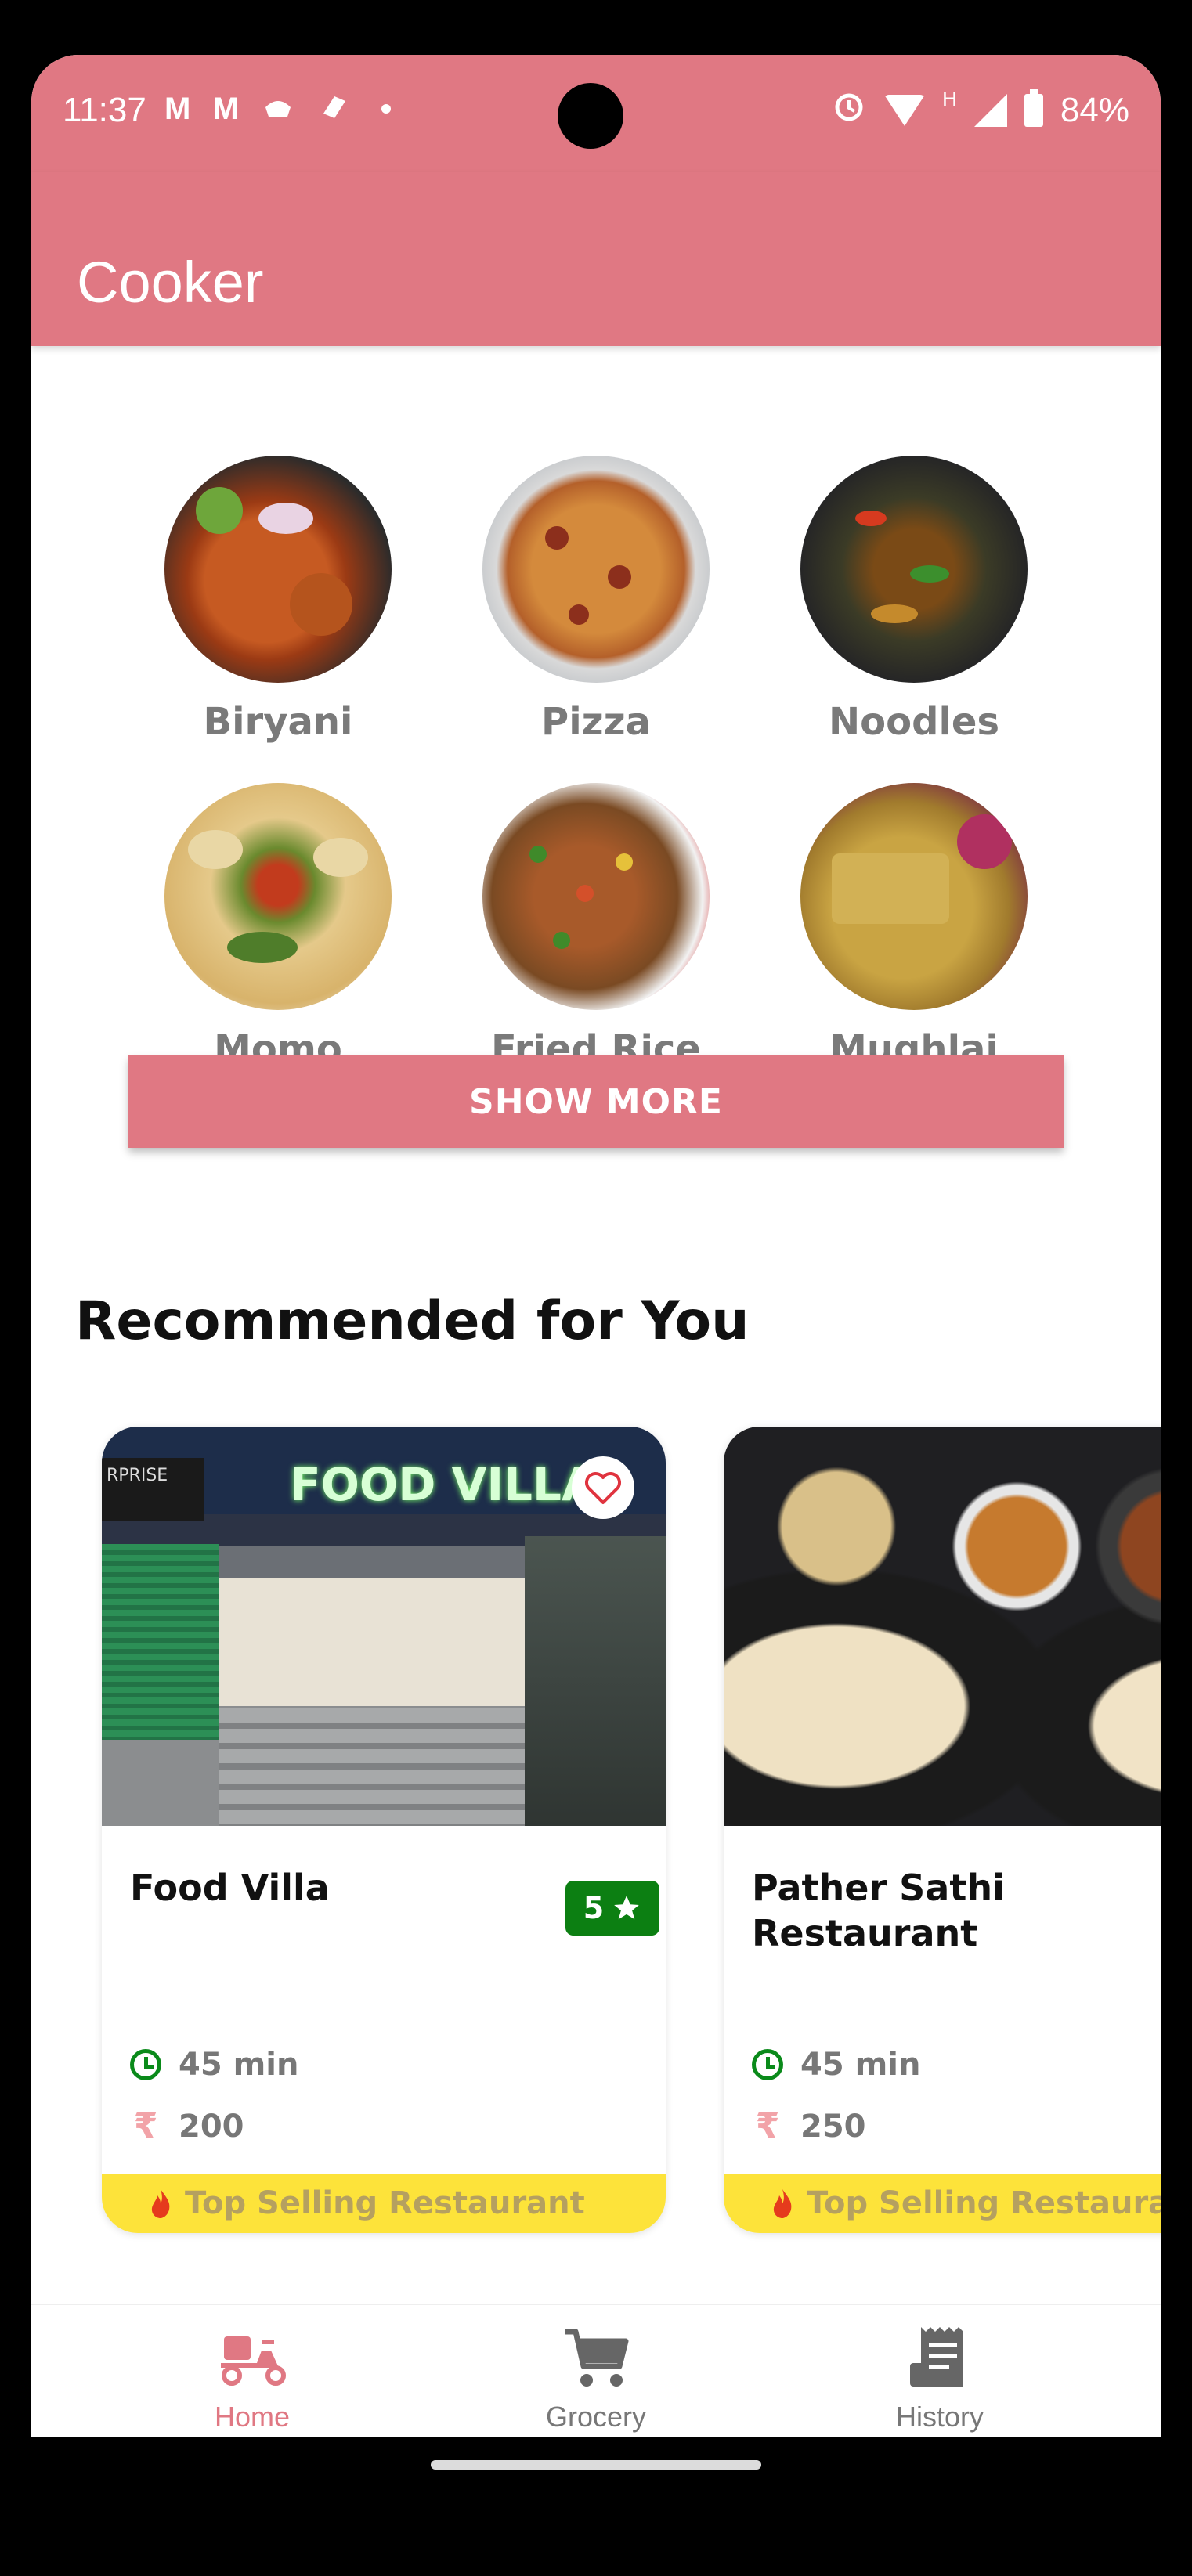  Describe the element at coordinates (943, 1627) in the screenshot. I see `restaurant-image` at that location.